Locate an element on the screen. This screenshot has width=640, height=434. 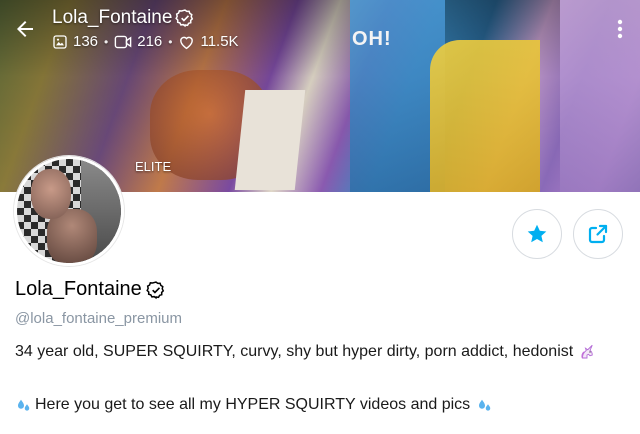
profile-handle: @lola_fontaine_premium is located at coordinates (98, 318).